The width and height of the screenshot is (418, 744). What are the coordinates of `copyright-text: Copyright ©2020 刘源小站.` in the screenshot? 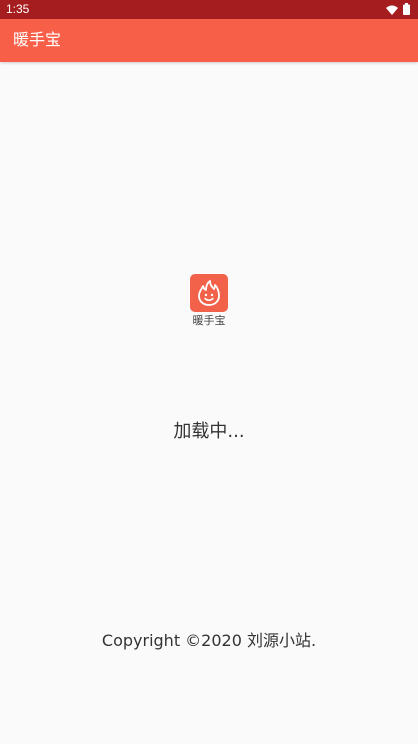 It's located at (209, 640).